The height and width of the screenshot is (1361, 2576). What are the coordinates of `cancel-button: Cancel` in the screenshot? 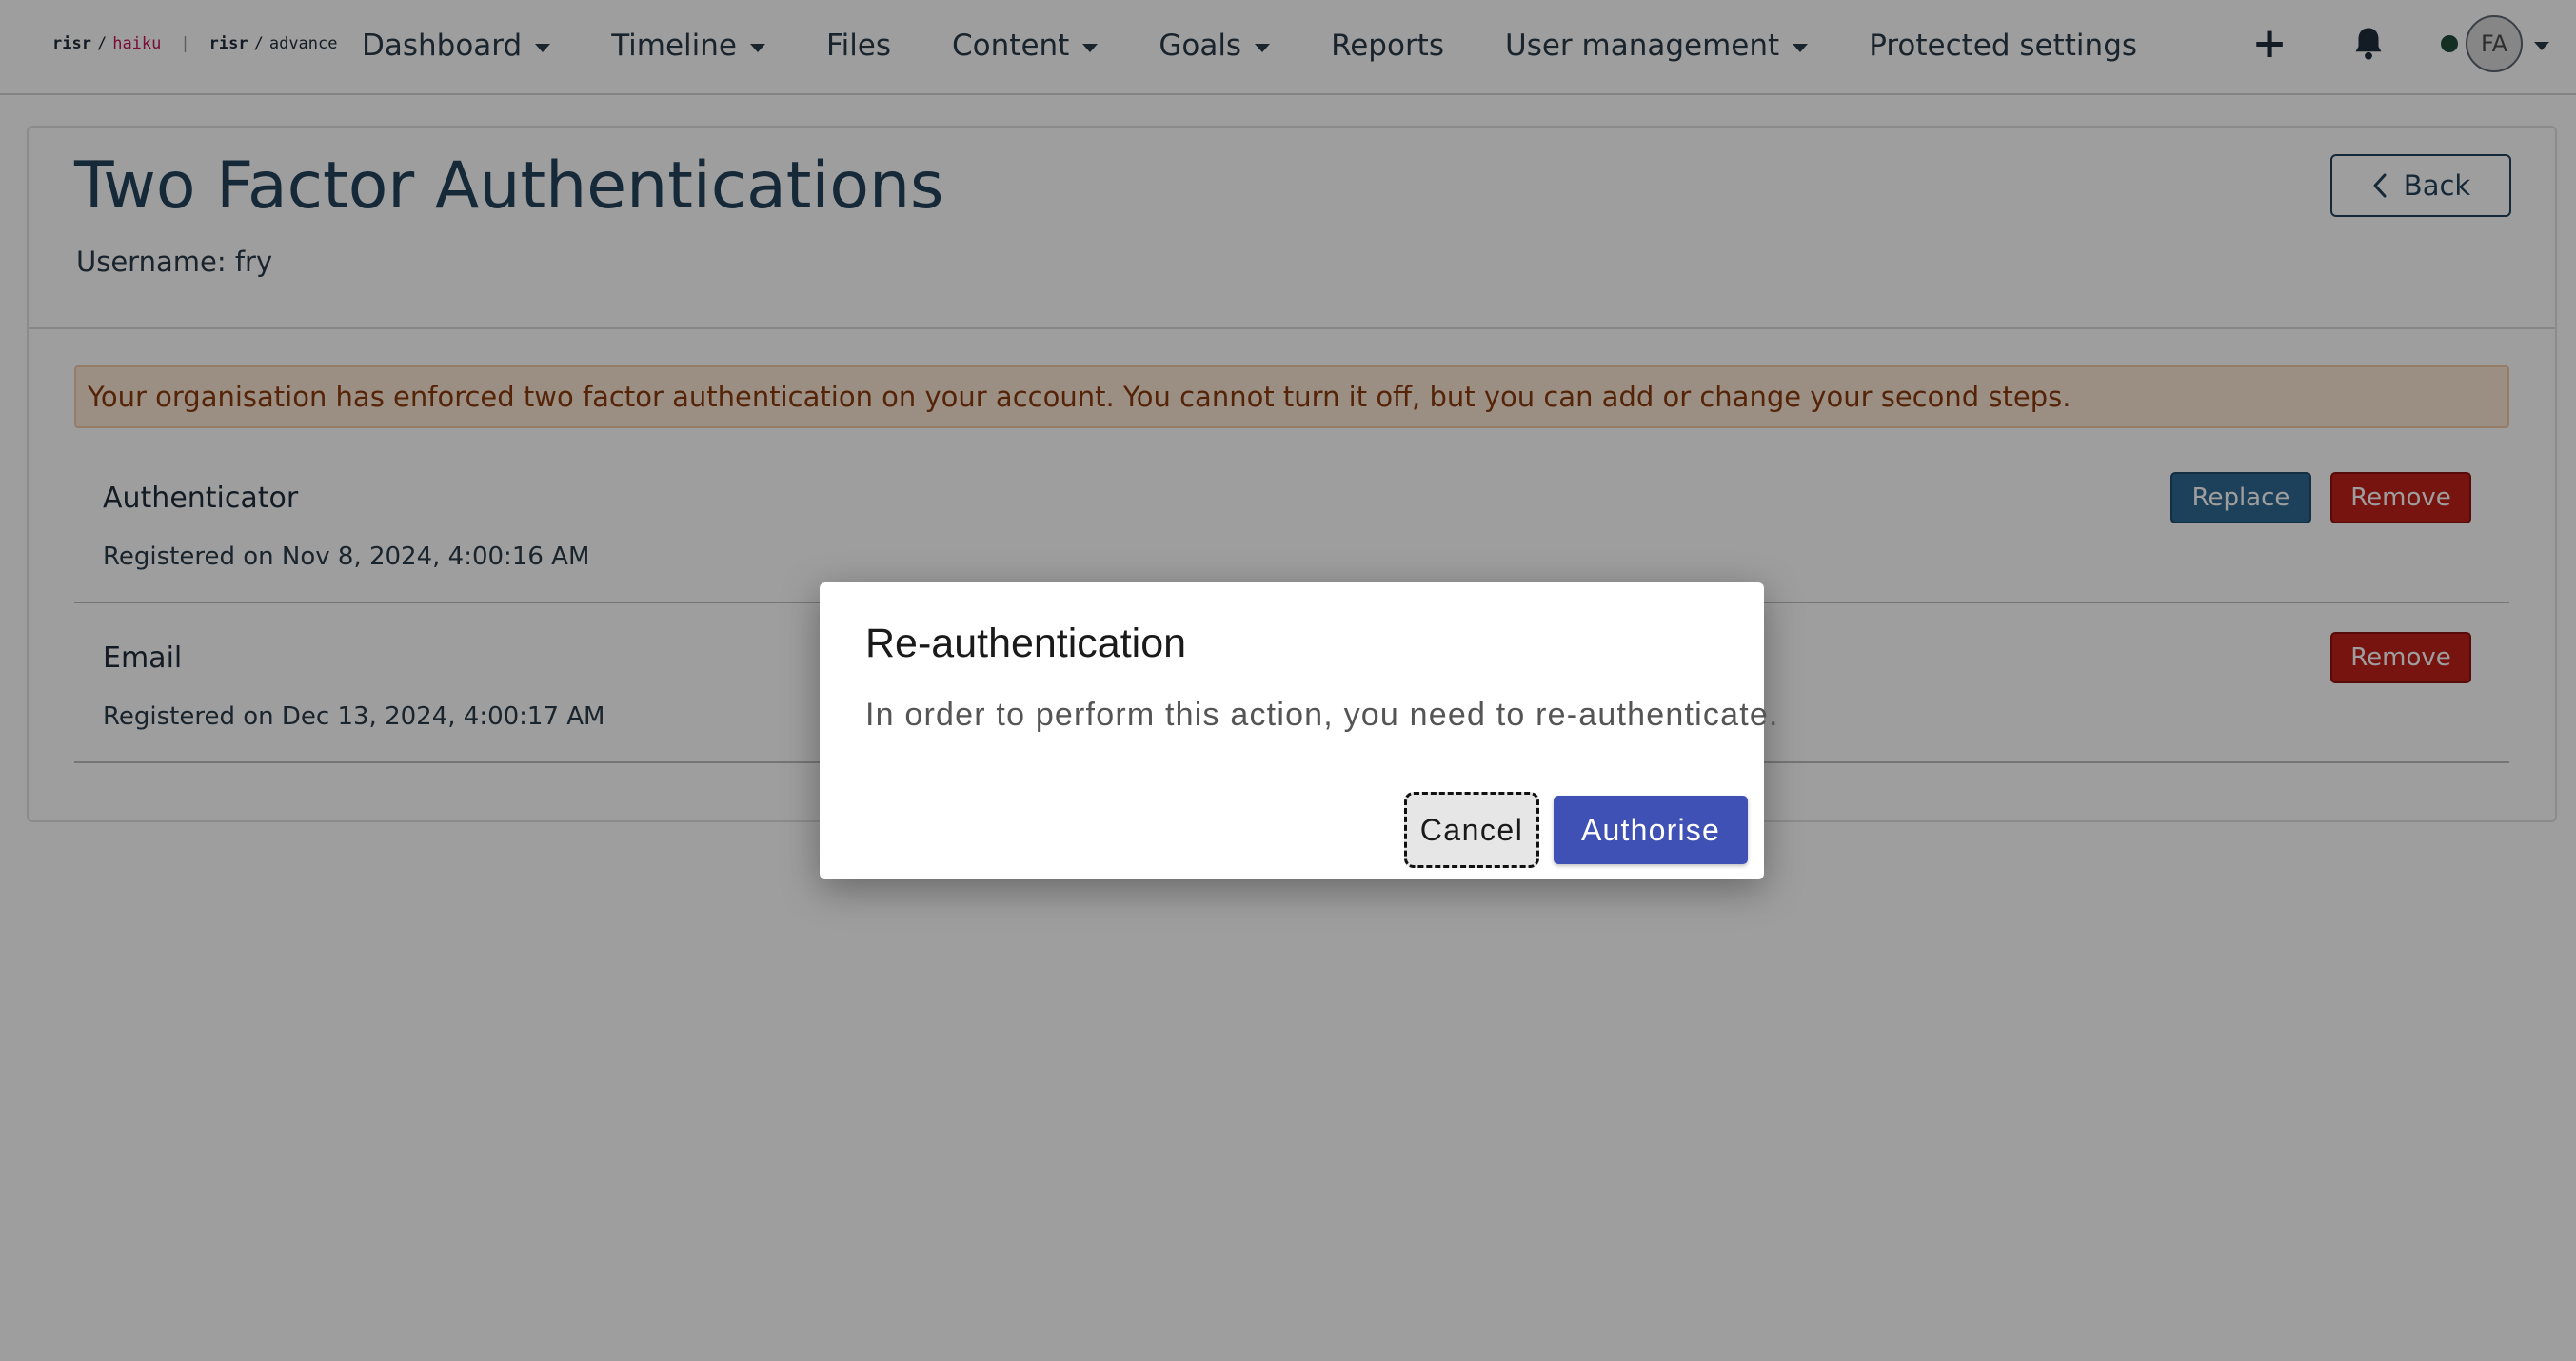 It's located at (1471, 830).